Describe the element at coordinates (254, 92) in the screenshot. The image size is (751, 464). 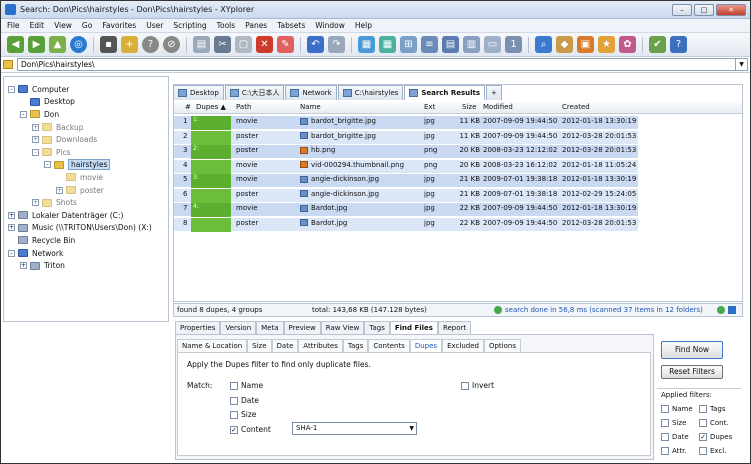
I see `tab-1: C:\大日本人` at that location.